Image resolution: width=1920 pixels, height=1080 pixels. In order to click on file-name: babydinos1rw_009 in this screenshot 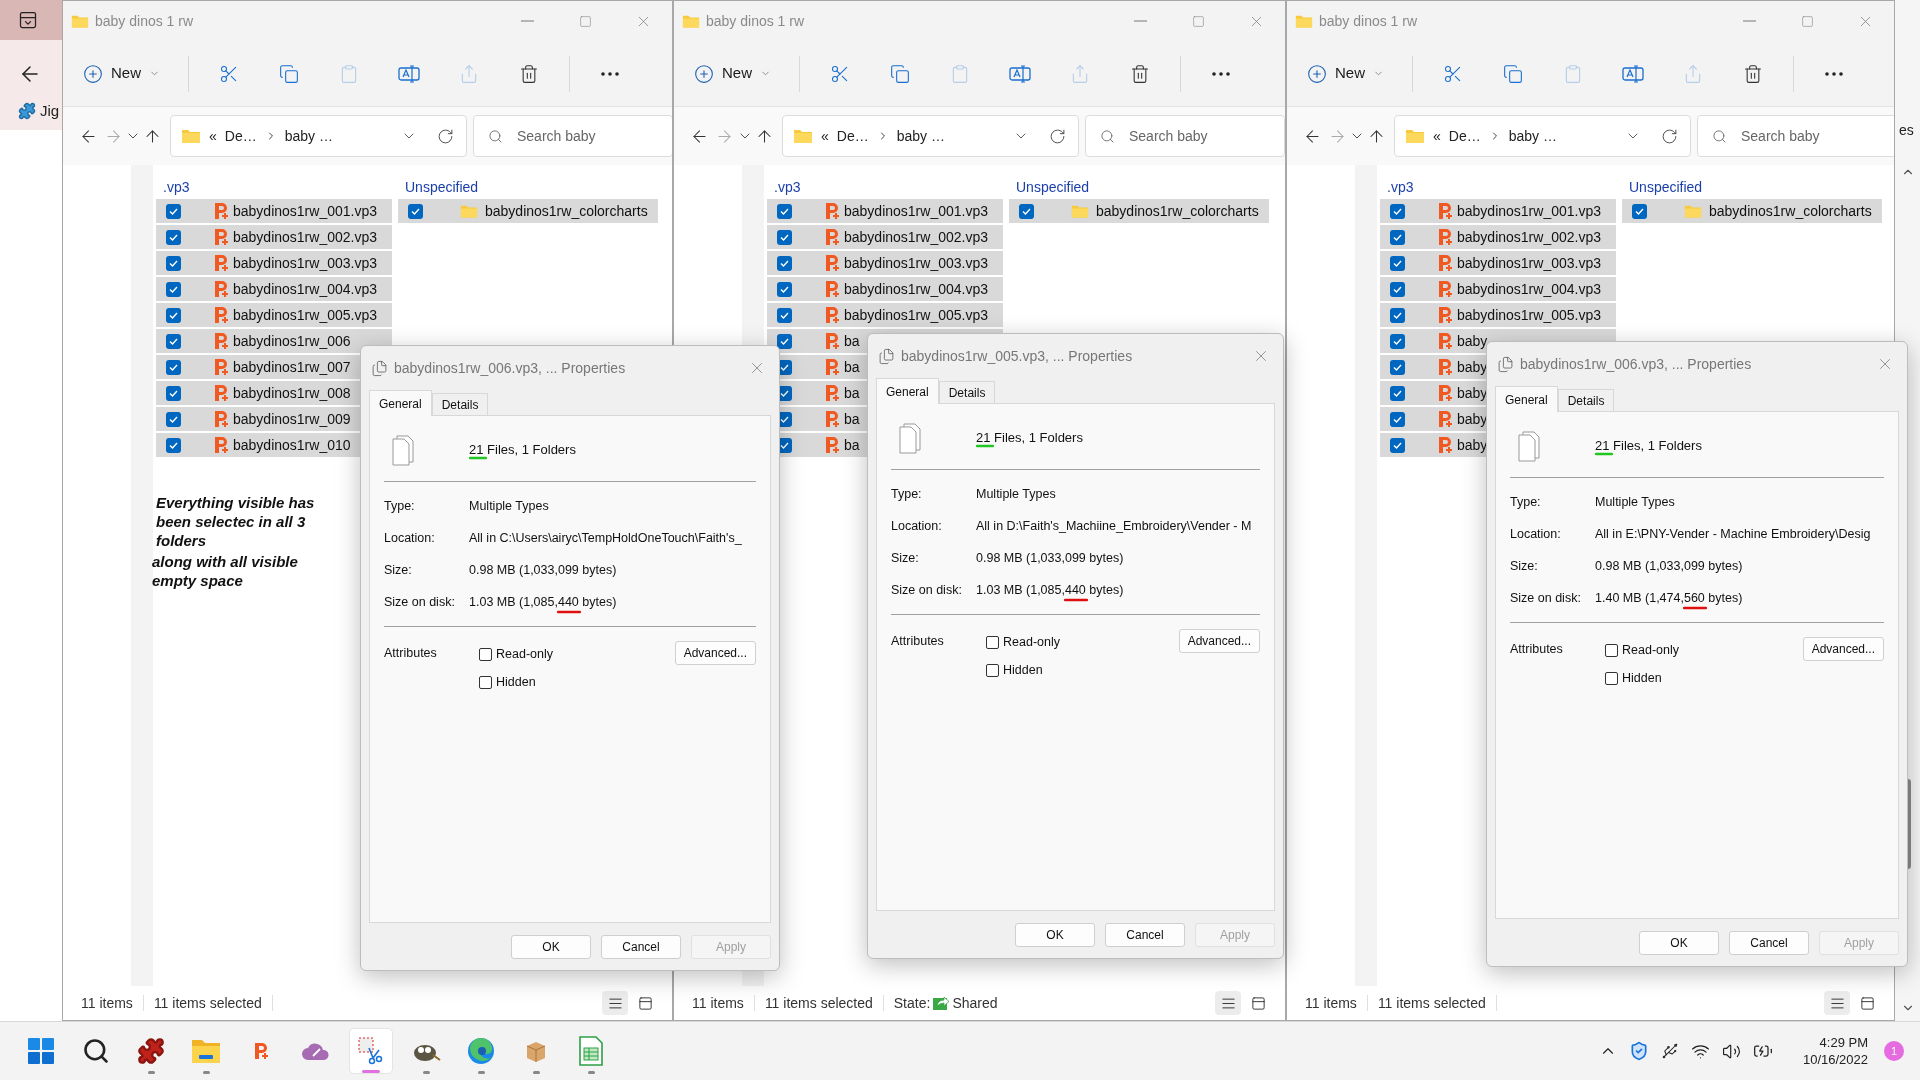, I will do `click(292, 419)`.